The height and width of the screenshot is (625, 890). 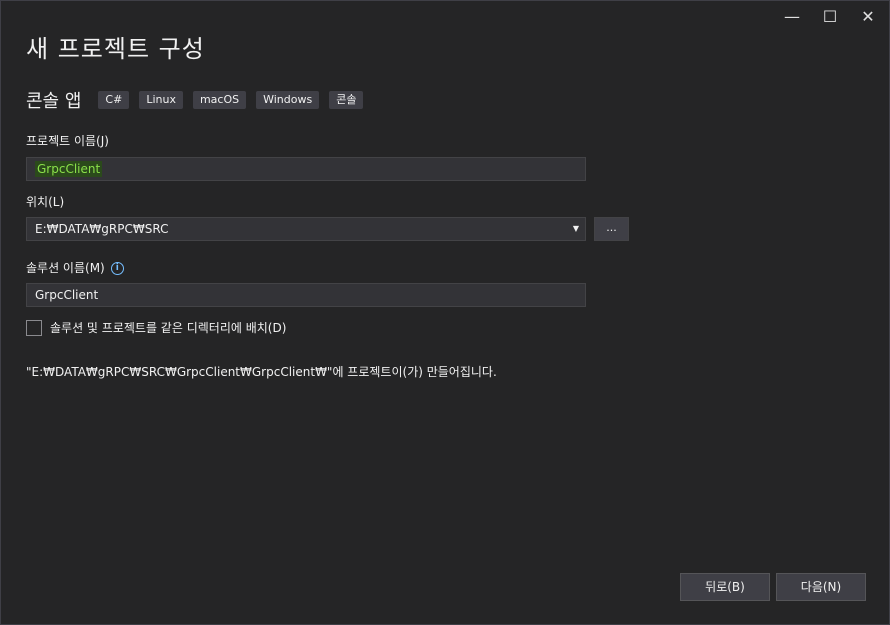 I want to click on template-name: 콘솔 앱, so click(x=54, y=101).